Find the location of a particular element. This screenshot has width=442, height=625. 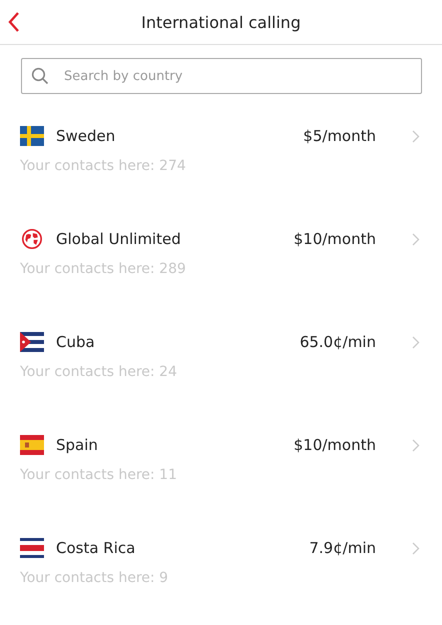

plan-name: Spain is located at coordinates (77, 445).